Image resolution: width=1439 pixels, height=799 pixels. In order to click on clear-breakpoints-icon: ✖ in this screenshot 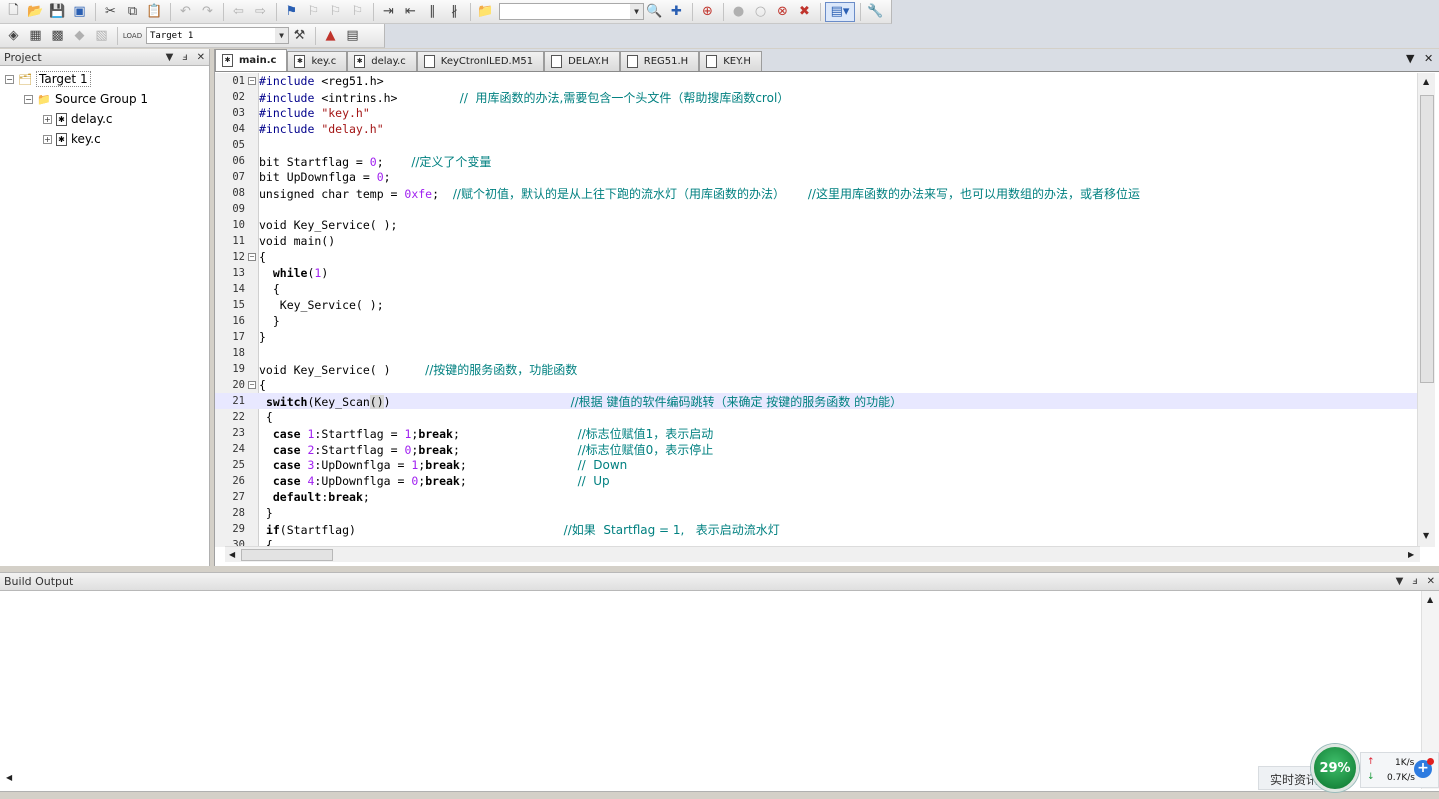, I will do `click(804, 12)`.